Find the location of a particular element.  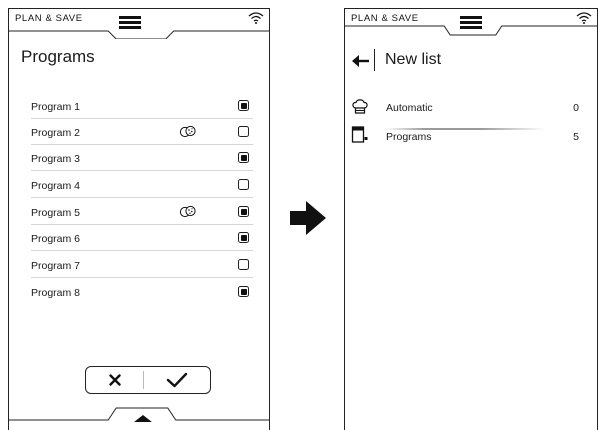

bottom-drawer-tab is located at coordinates (139, 415).